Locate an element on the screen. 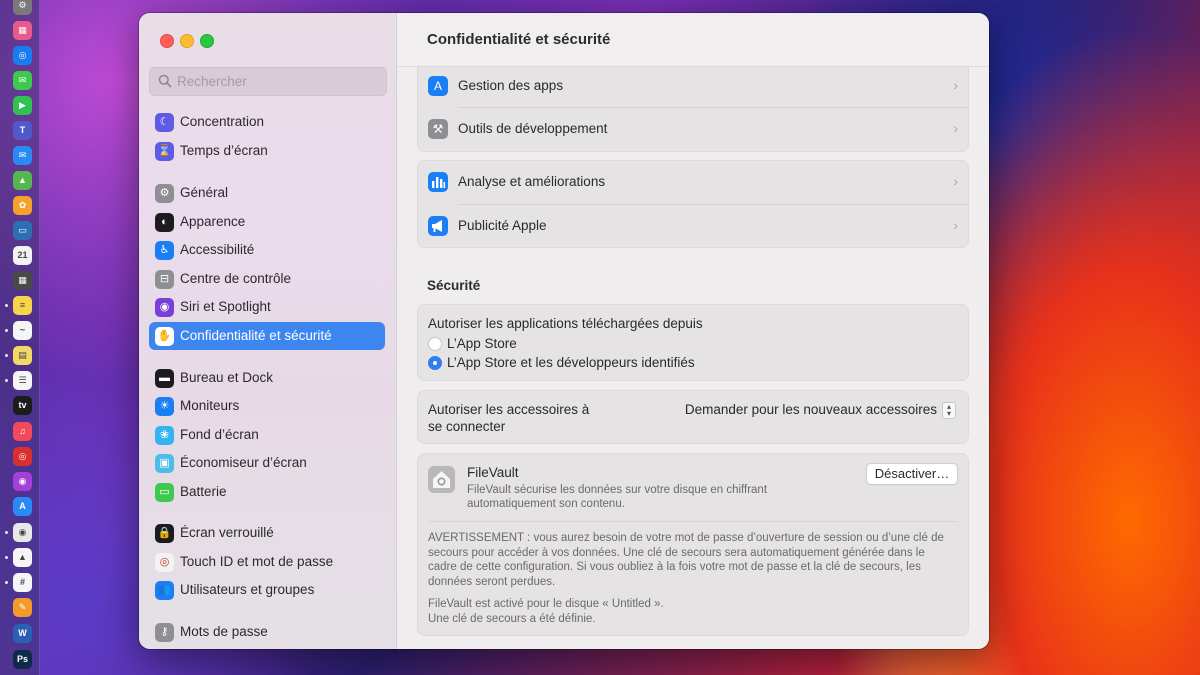  close-button is located at coordinates (167, 41).